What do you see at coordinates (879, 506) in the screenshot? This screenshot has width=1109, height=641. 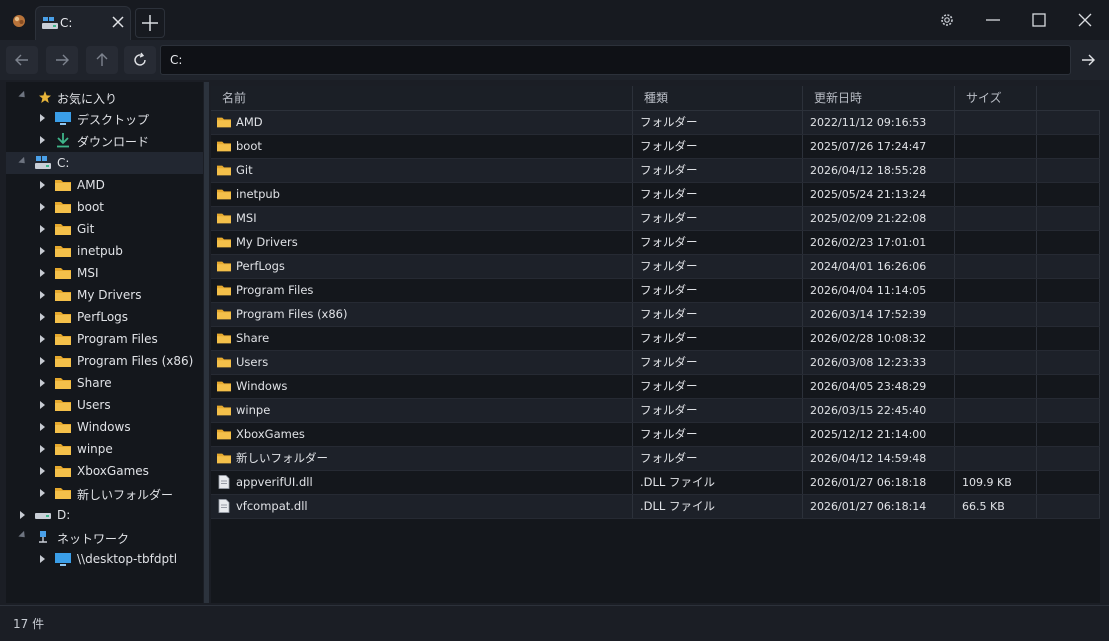 I see `cell-date: 2026/01/27 06:18:14` at bounding box center [879, 506].